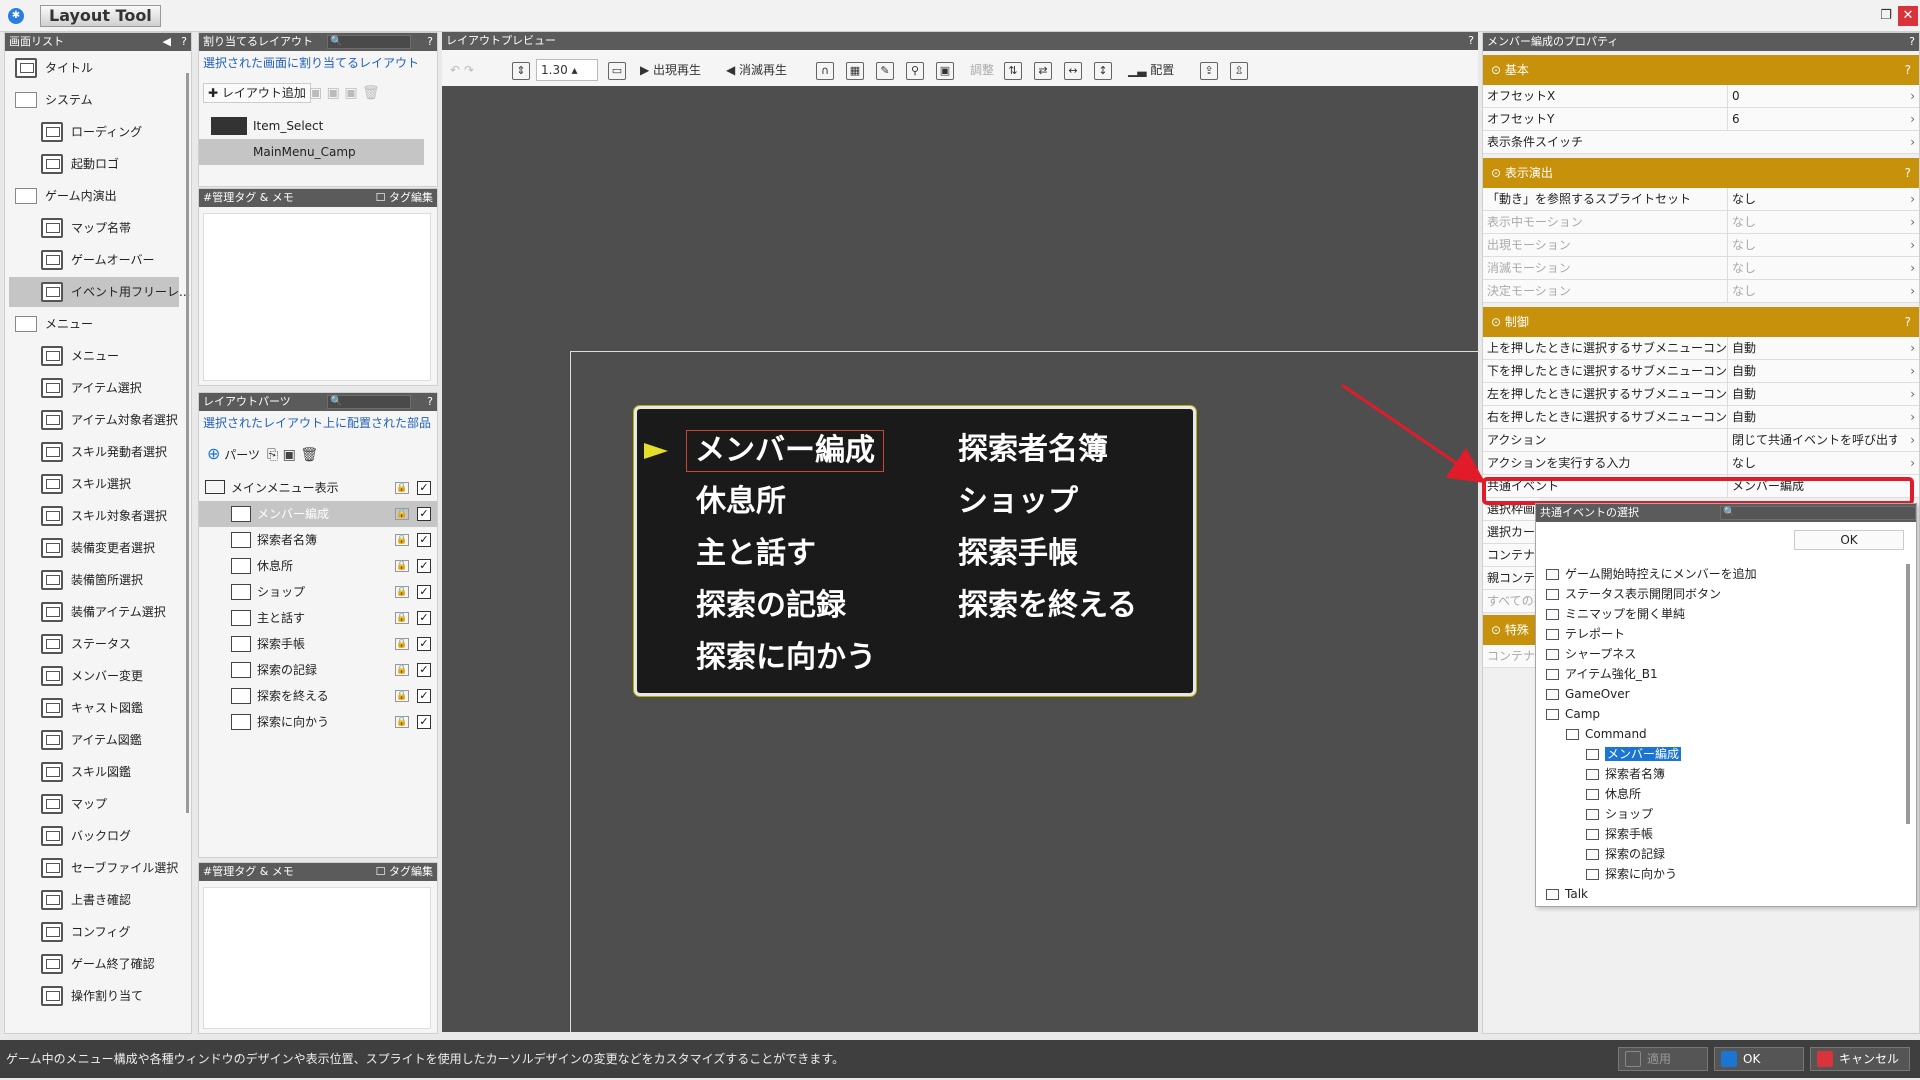 The image size is (1920, 1080). Describe the element at coordinates (292, 455) in the screenshot. I see `parts-toolbar-icons: ⎘ ▣ 🗑` at that location.